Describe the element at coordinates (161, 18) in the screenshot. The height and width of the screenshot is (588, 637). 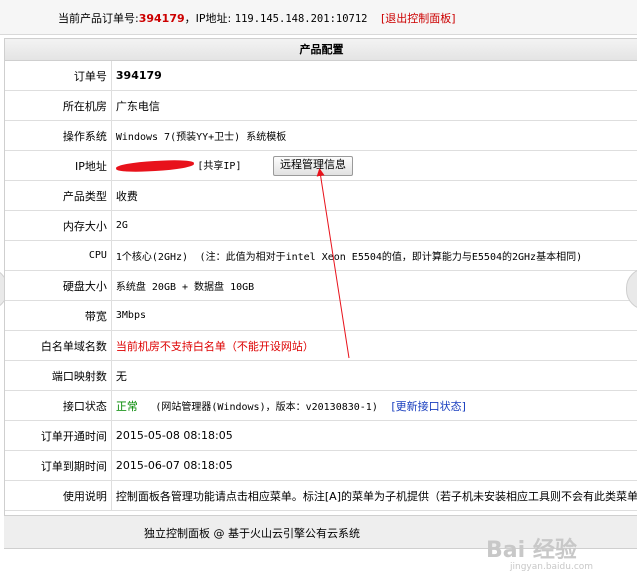
I see `order-number: 394179` at that location.